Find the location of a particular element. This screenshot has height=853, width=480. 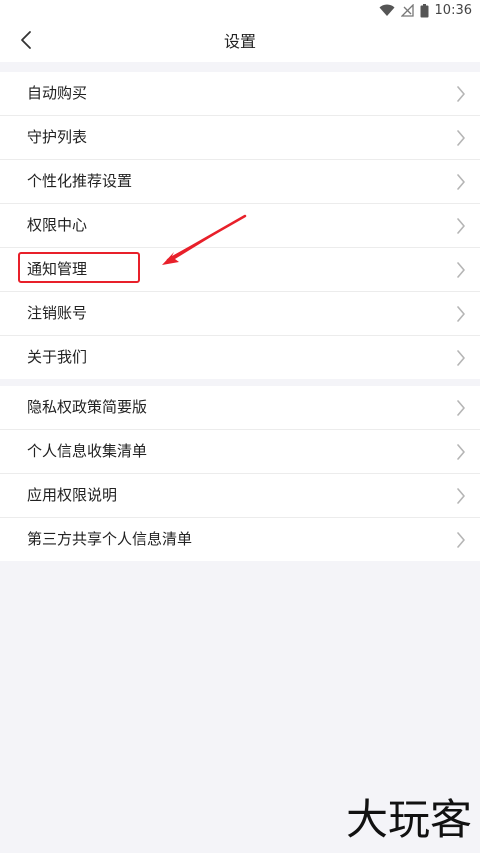

setting-third-party-sharing-list: 第三方共享个人信息清单 is located at coordinates (240, 539).